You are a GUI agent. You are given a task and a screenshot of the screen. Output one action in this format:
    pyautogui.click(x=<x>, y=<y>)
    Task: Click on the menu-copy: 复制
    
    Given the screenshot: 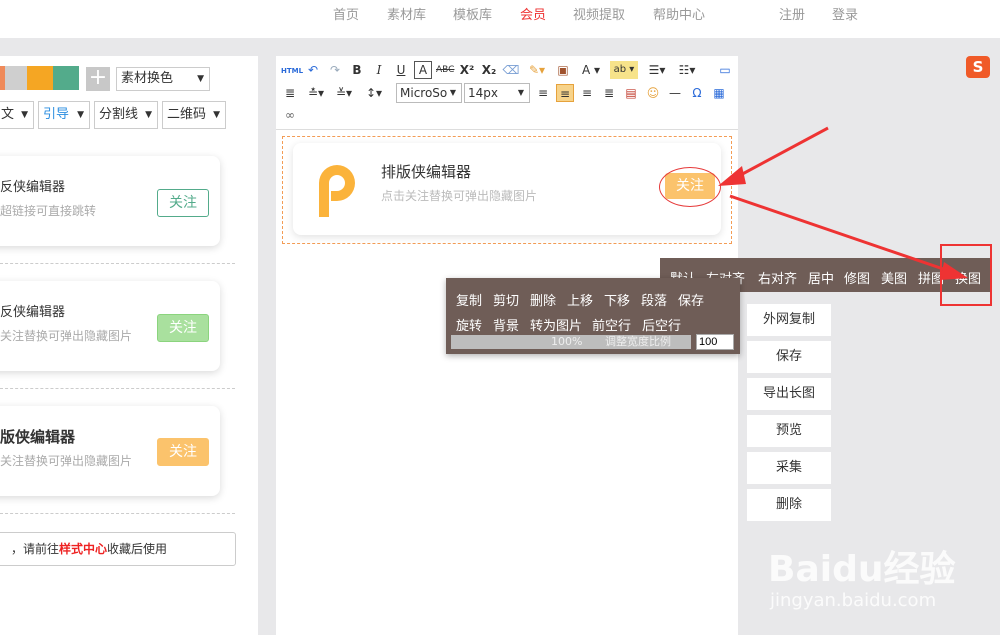 What is the action you would take?
    pyautogui.click(x=469, y=299)
    